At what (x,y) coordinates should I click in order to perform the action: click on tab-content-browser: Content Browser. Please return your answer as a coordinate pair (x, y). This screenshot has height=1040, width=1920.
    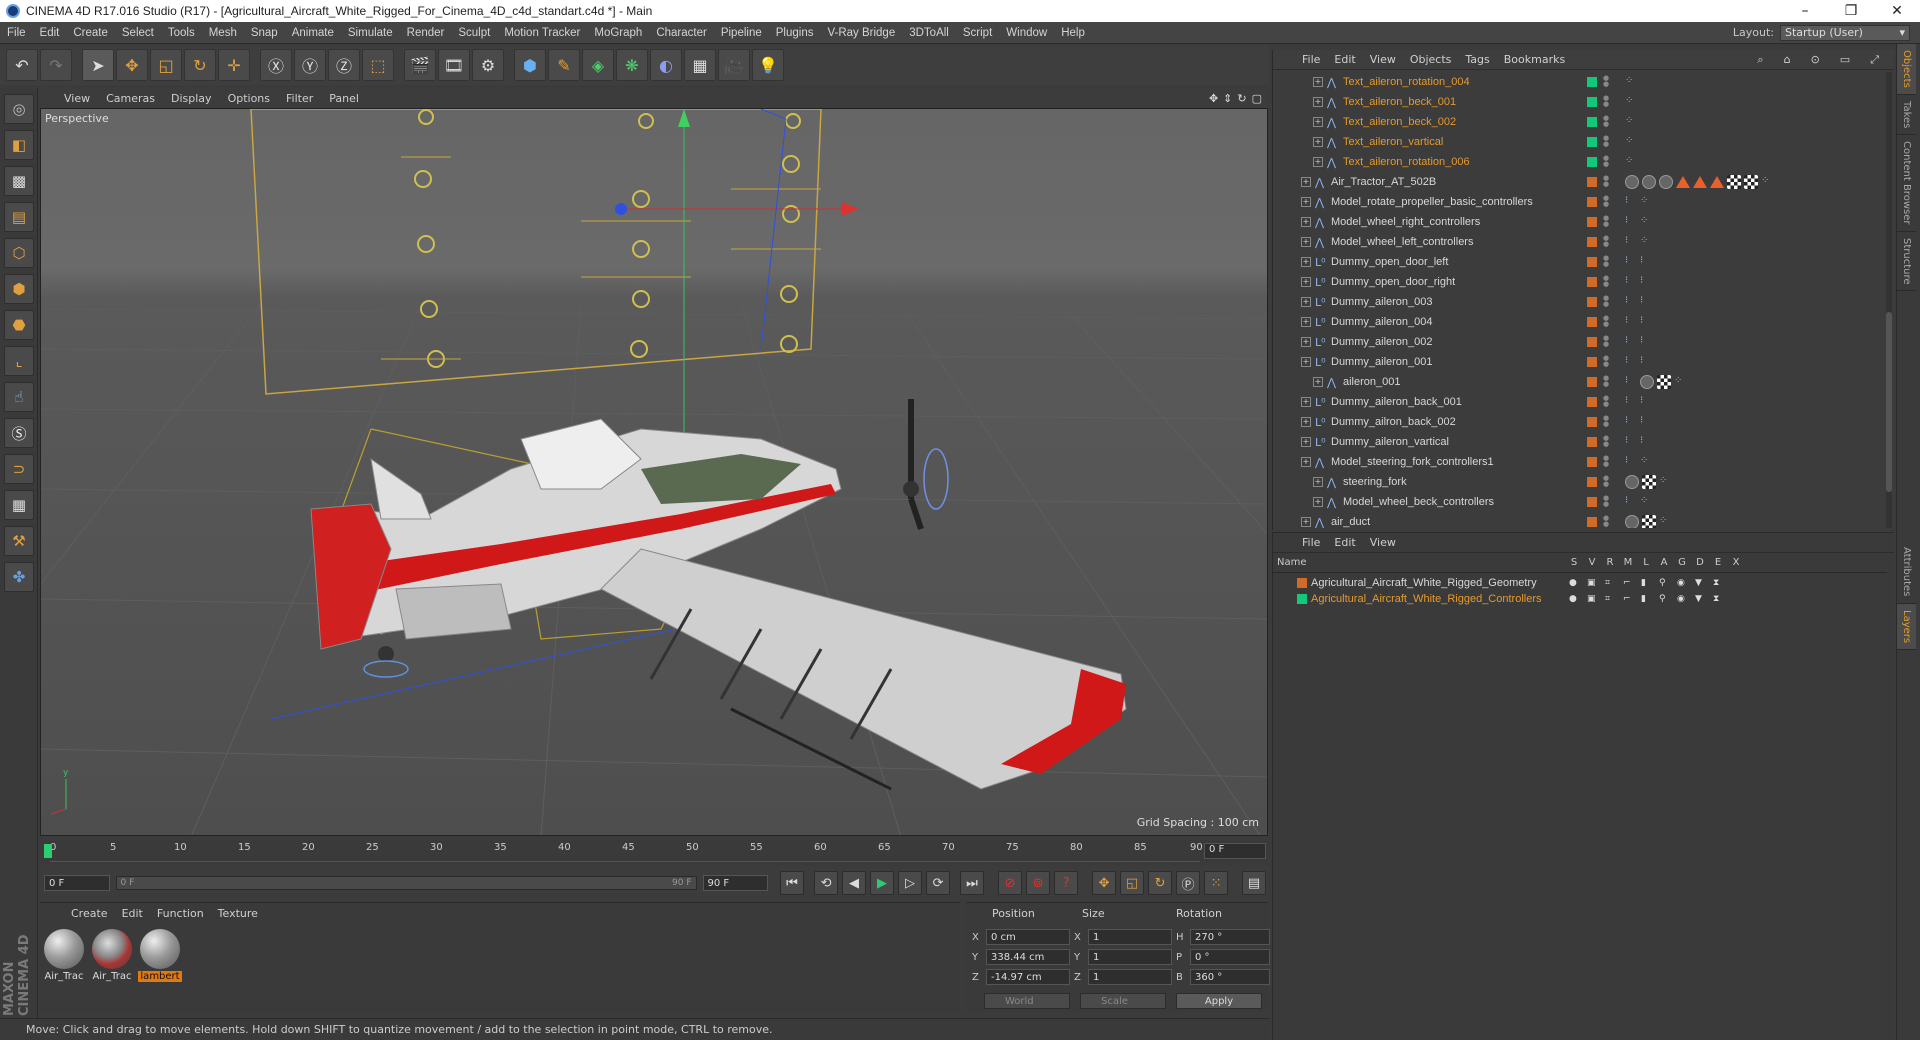
    Looking at the image, I should click on (1906, 183).